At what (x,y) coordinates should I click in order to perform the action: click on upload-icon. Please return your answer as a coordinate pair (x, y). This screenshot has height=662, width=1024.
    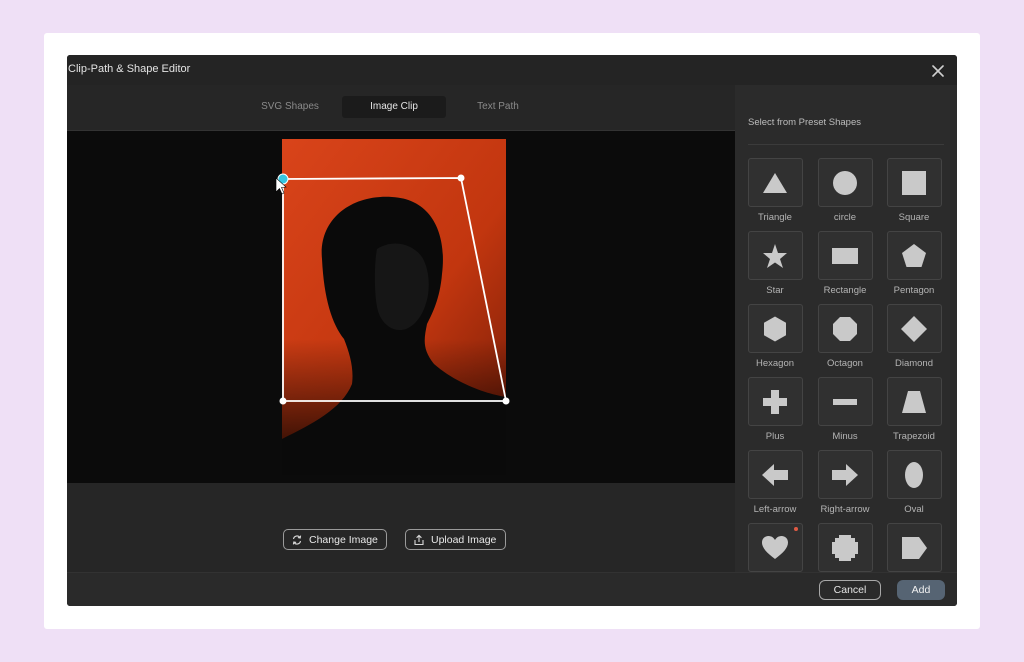
    Looking at the image, I should click on (419, 539).